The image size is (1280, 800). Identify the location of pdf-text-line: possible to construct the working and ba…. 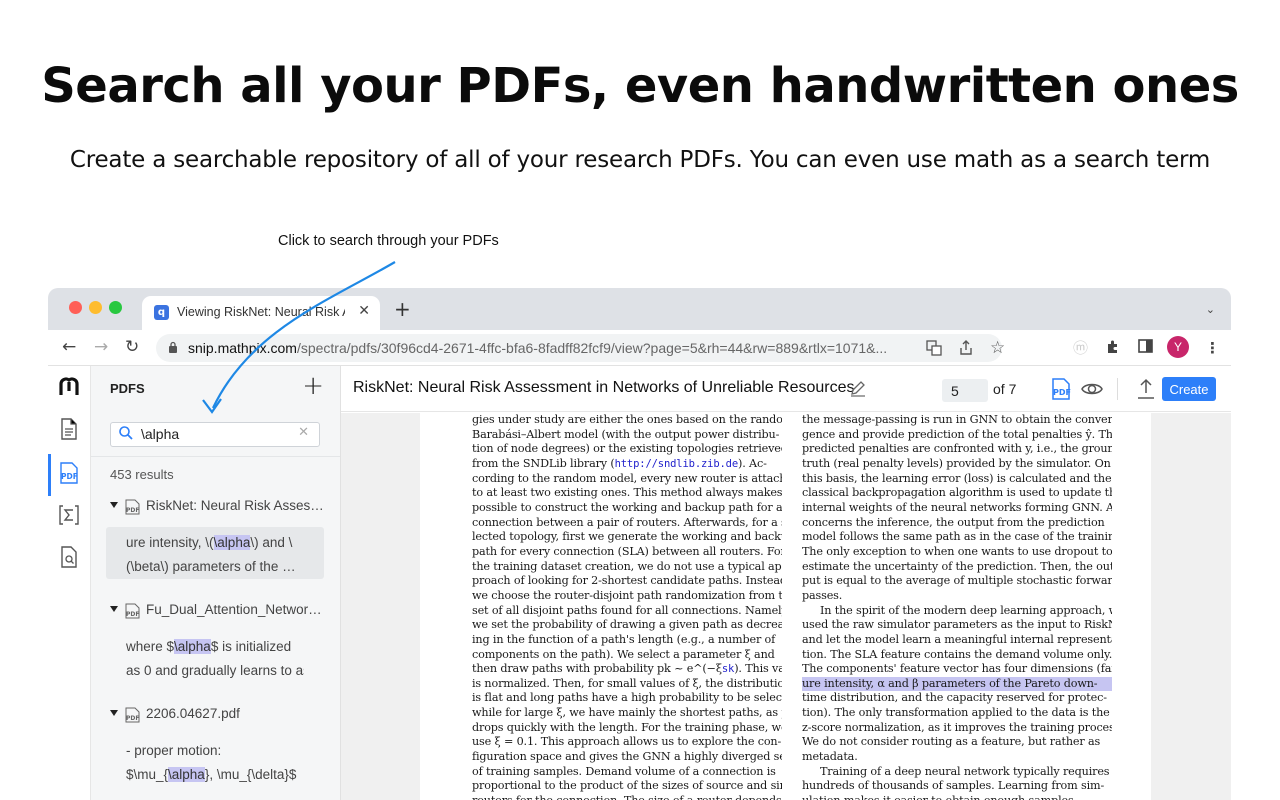
(627, 507).